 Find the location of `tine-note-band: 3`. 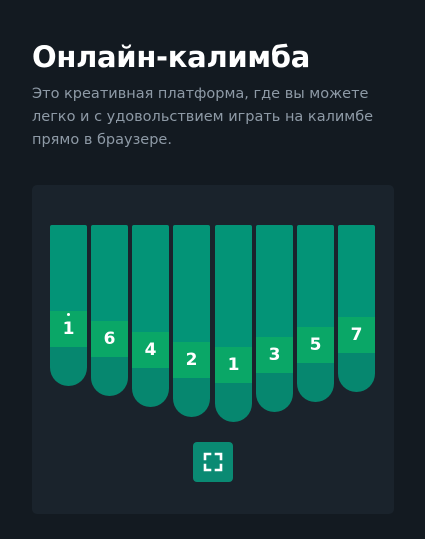

tine-note-band: 3 is located at coordinates (274, 355).